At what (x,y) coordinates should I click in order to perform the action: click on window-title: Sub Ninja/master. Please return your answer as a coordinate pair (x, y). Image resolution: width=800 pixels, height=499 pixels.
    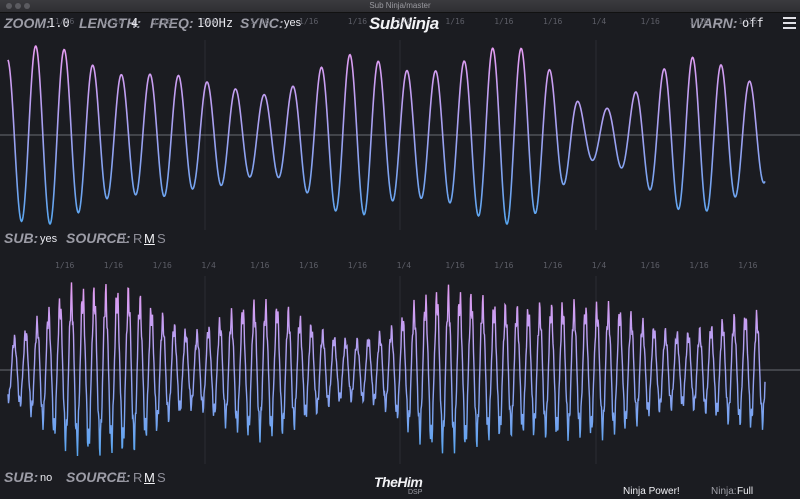
    Looking at the image, I should click on (400, 5).